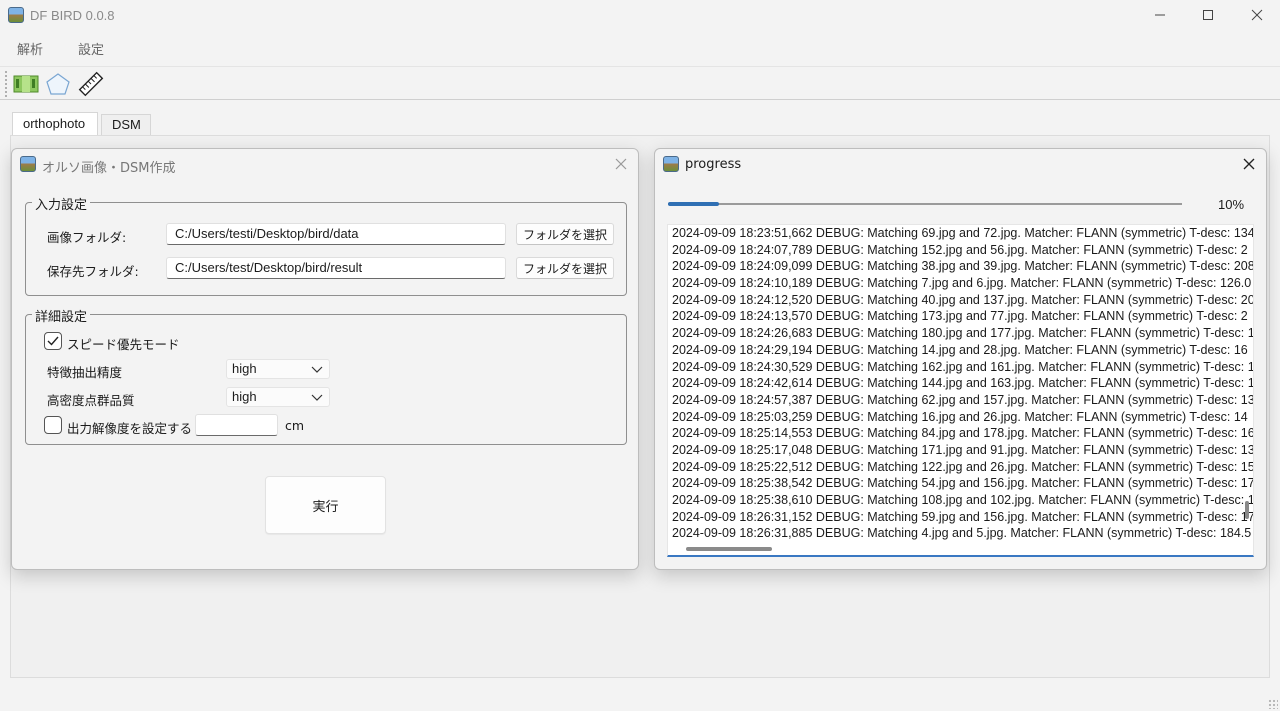  I want to click on menu-bar: 解析 設定, so click(640, 47).